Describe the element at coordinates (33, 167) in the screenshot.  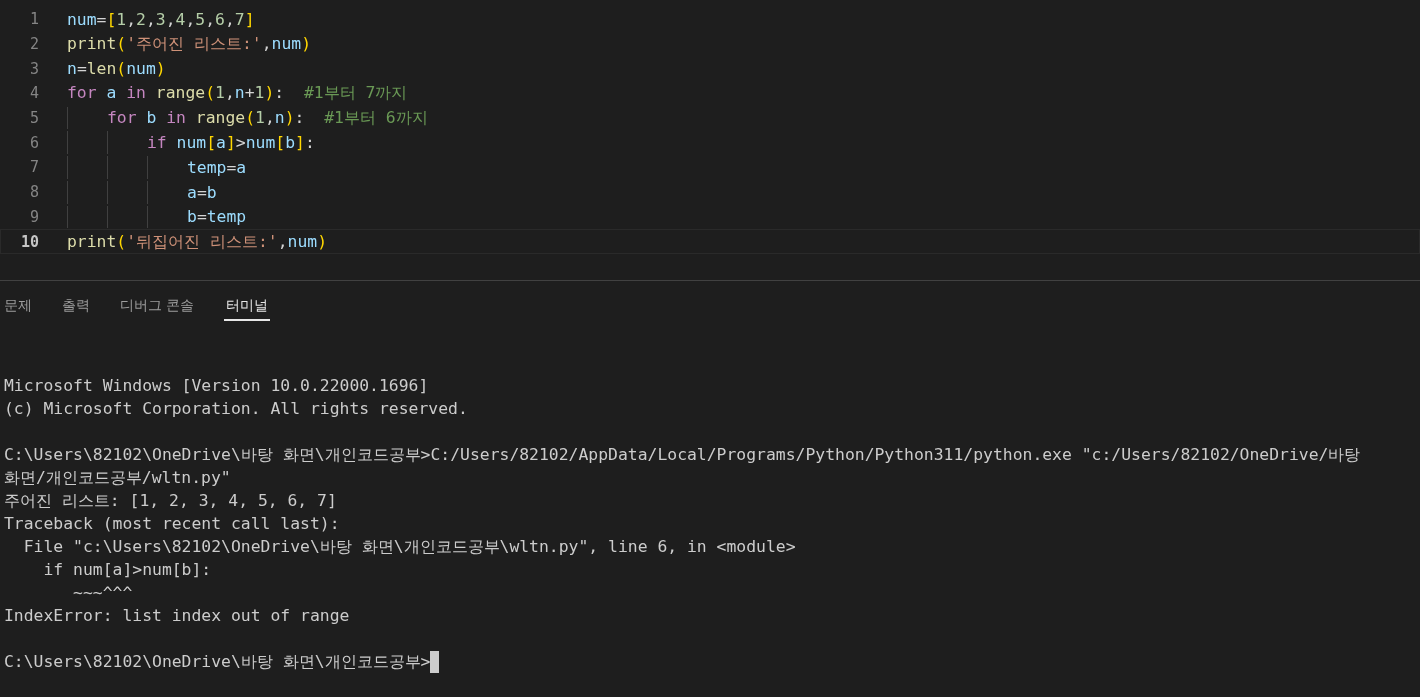
I see `line-number: 7` at that location.